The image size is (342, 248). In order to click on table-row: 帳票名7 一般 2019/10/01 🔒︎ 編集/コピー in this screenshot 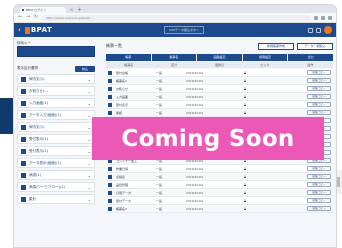, I will do `click(219, 209)`.